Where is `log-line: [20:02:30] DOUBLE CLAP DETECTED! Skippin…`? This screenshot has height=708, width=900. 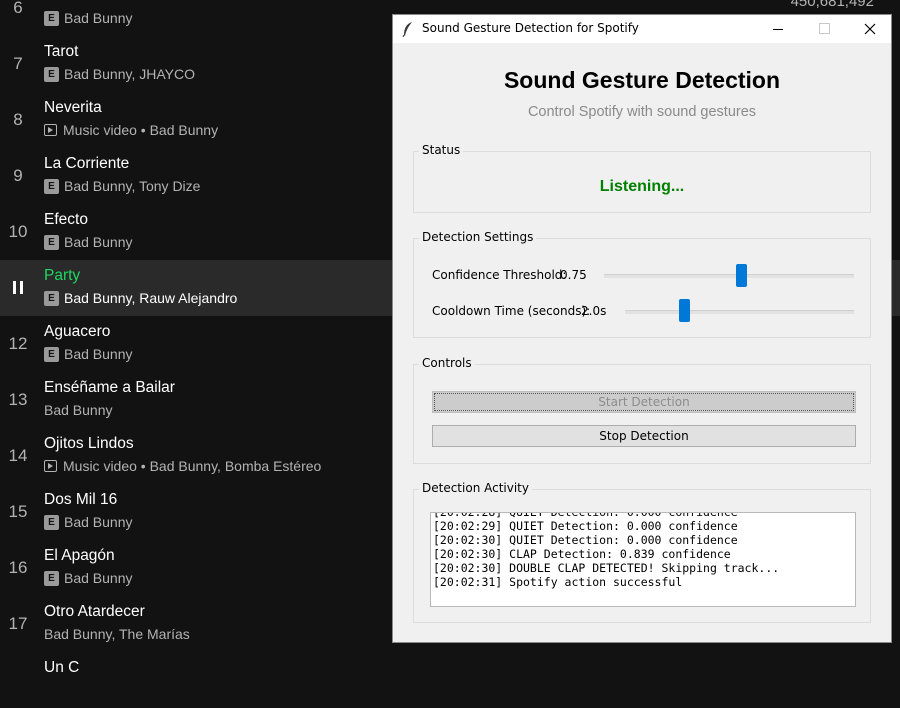 log-line: [20:02:30] DOUBLE CLAP DETECTED! Skippin… is located at coordinates (606, 568).